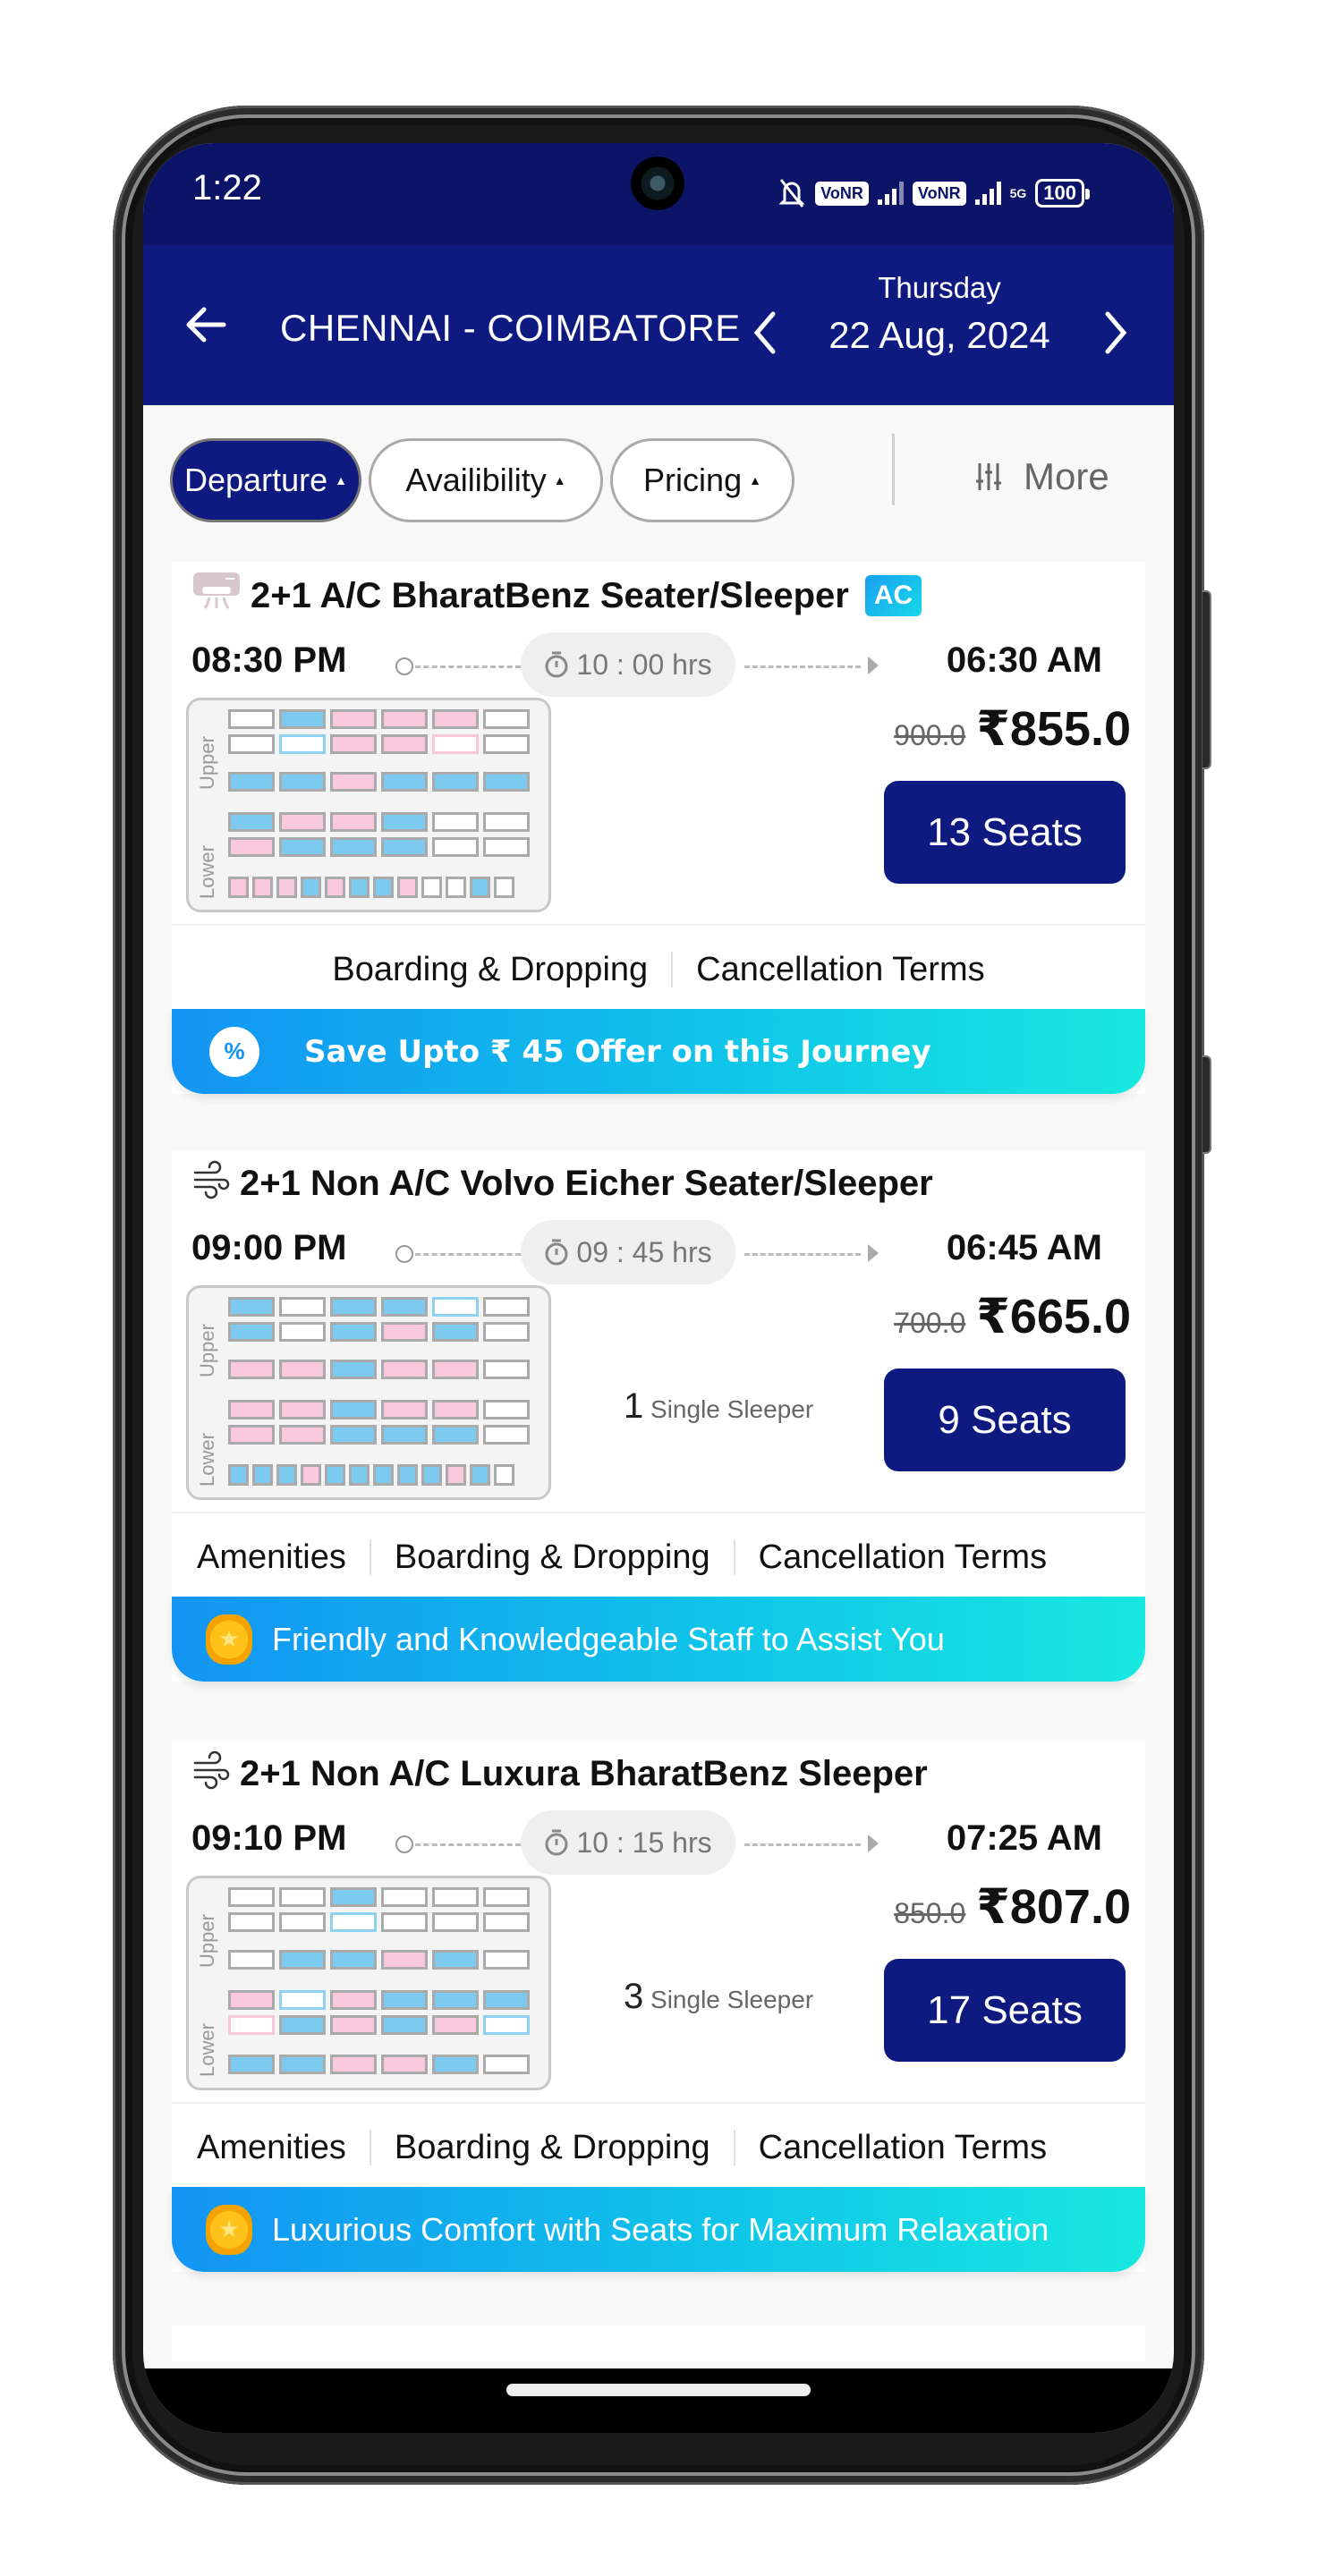  I want to click on duration-text: 10 : 15 hrs, so click(644, 1842).